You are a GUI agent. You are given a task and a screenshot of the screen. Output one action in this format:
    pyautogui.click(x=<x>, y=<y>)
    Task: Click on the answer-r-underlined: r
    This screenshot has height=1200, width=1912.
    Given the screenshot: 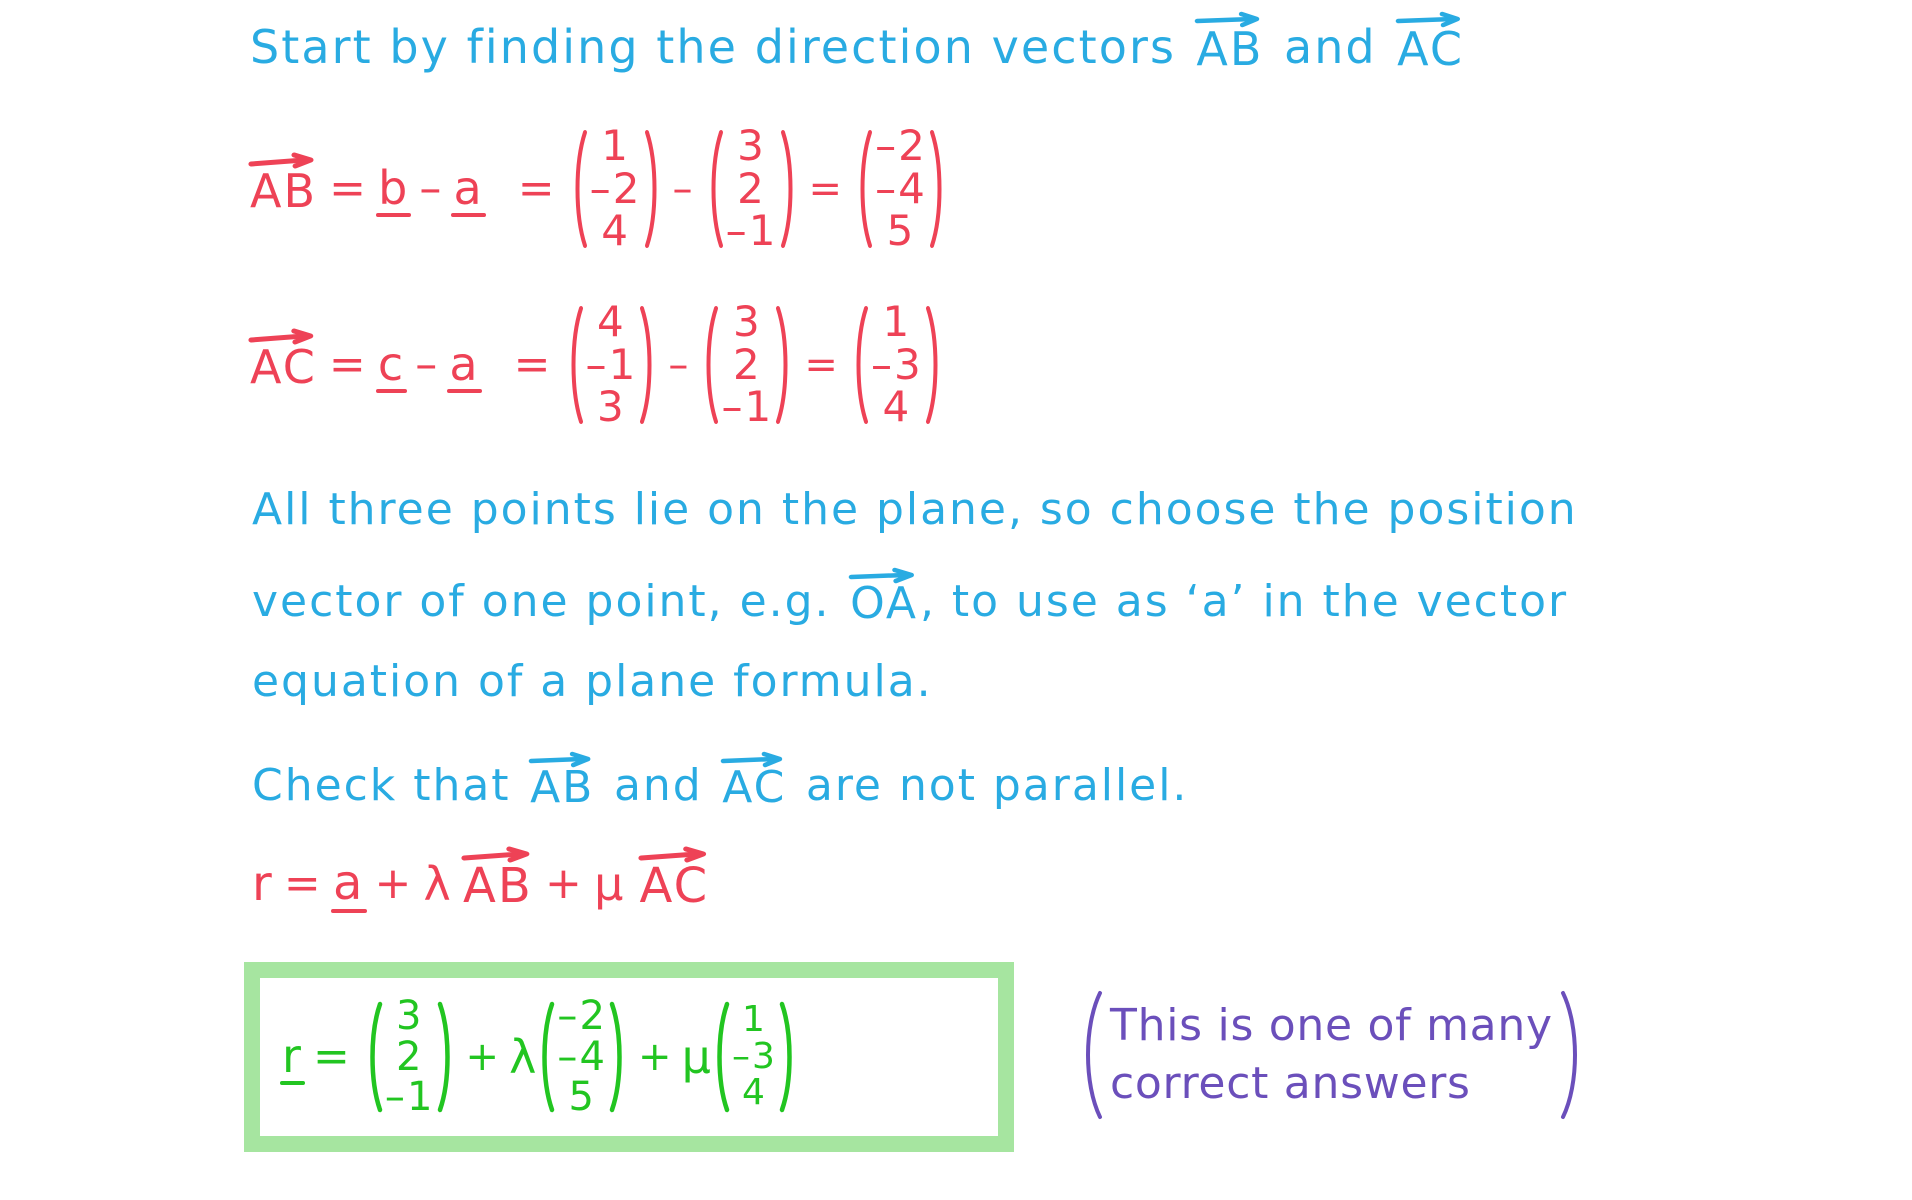 What is the action you would take?
    pyautogui.click(x=292, y=1057)
    